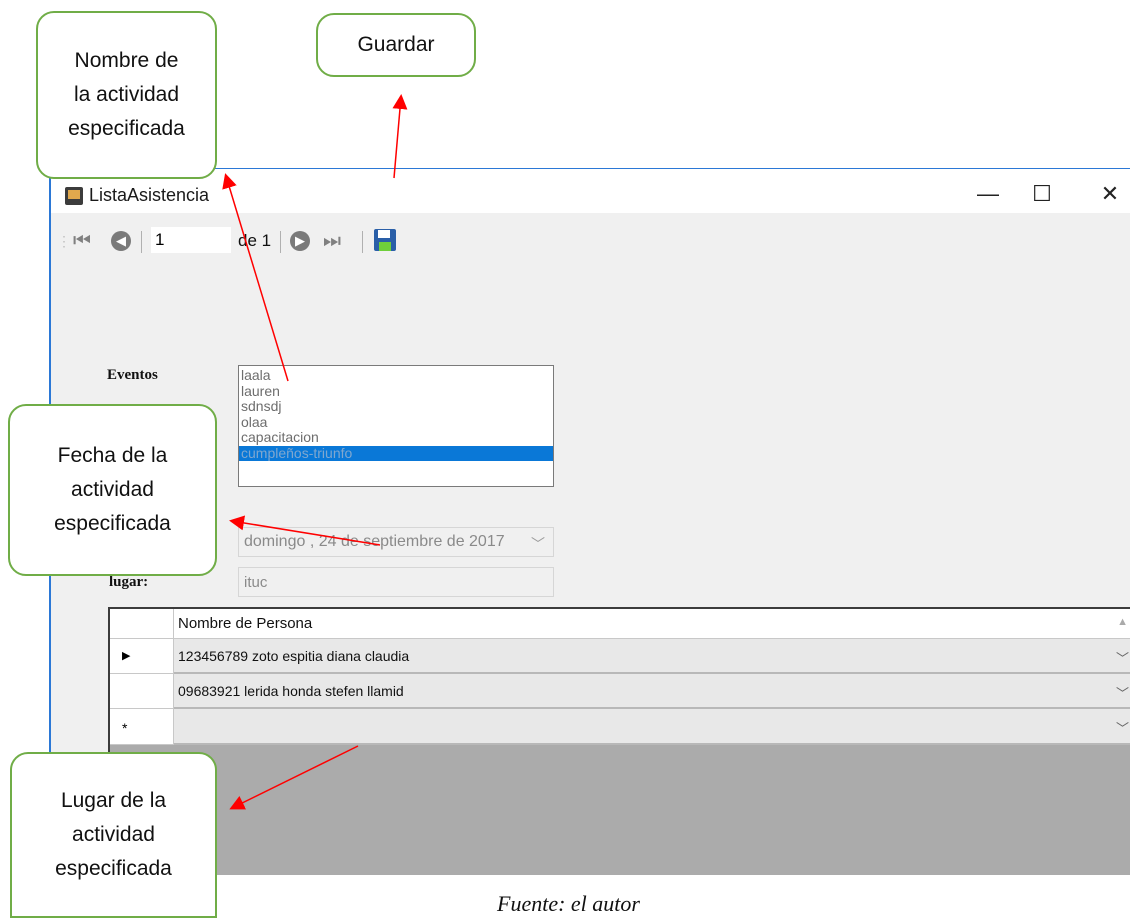  I want to click on arrow-to-fecha, so click(305, 530).